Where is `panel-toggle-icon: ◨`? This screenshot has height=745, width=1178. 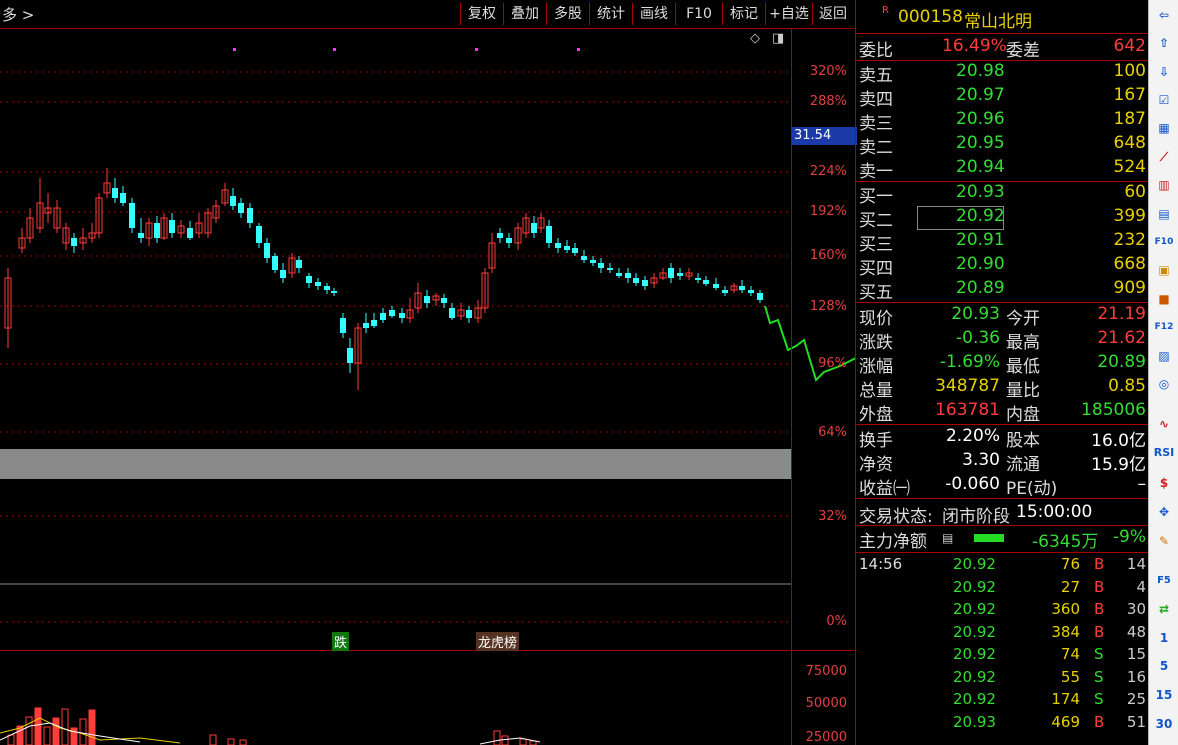
panel-toggle-icon: ◨ is located at coordinates (778, 38).